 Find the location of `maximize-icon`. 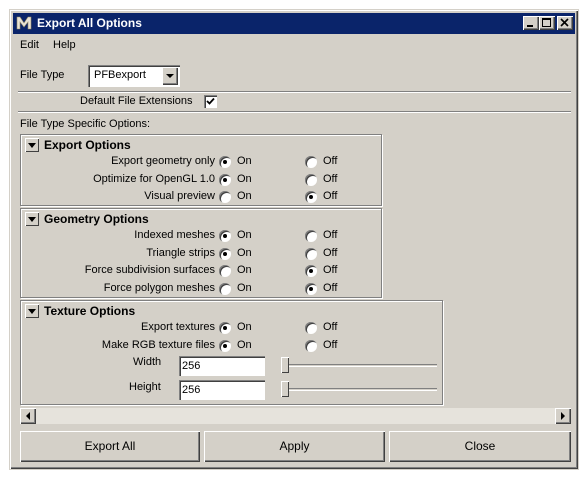

maximize-icon is located at coordinates (546, 22).